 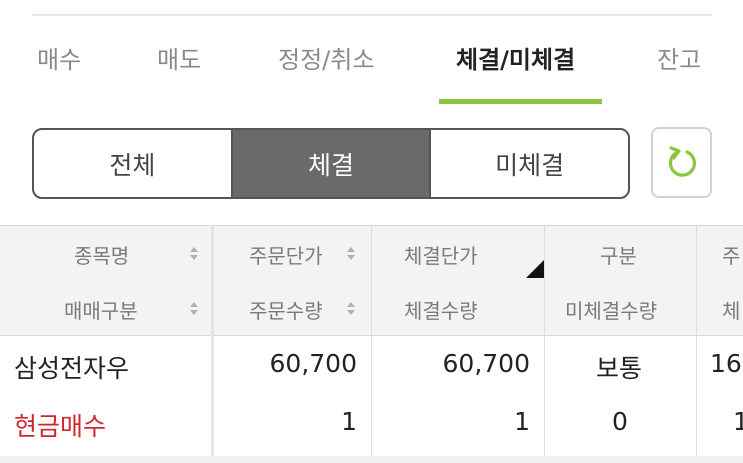 I want to click on tab-balance: 잔고, so click(x=679, y=57).